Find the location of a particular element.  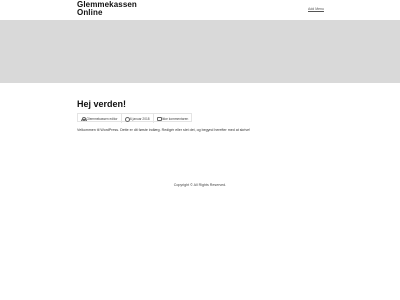

comment-icon is located at coordinates (159, 119).